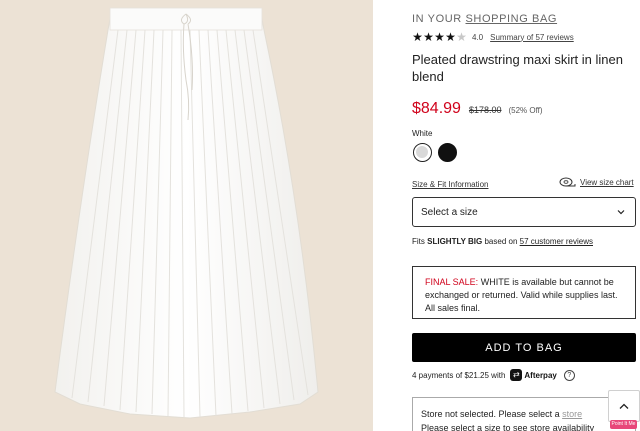  Describe the element at coordinates (436, 108) in the screenshot. I see `sale-price: $84.99` at that location.